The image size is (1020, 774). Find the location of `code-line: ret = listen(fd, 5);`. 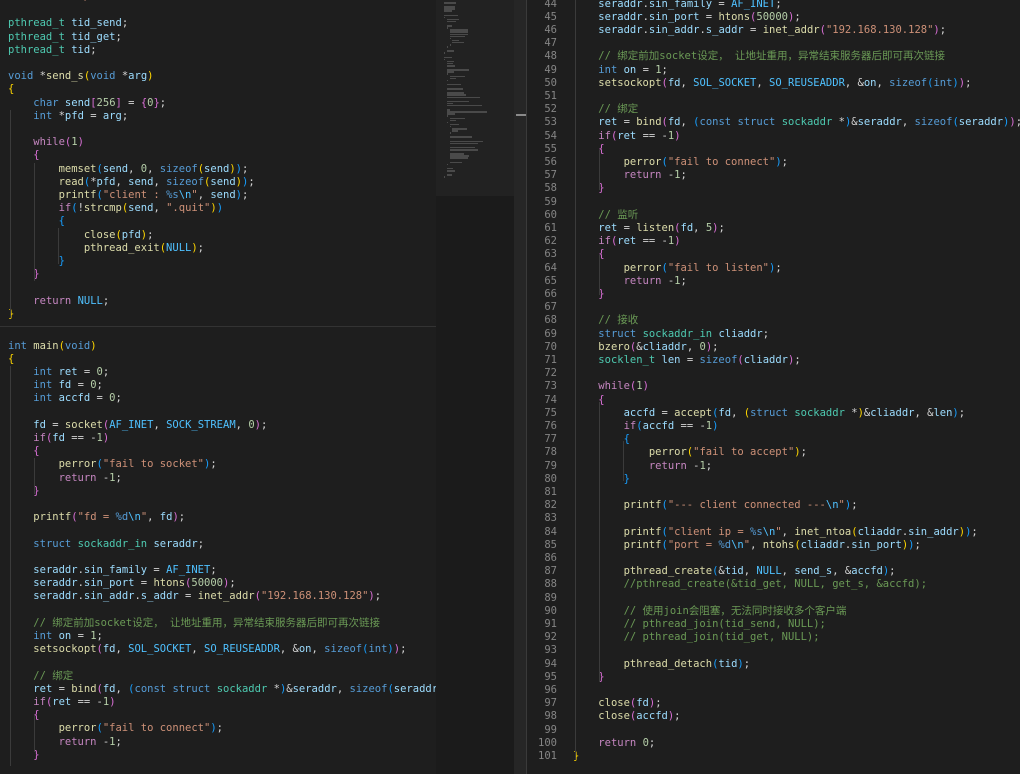

code-line: ret = listen(fd, 5); is located at coordinates (649, 228).